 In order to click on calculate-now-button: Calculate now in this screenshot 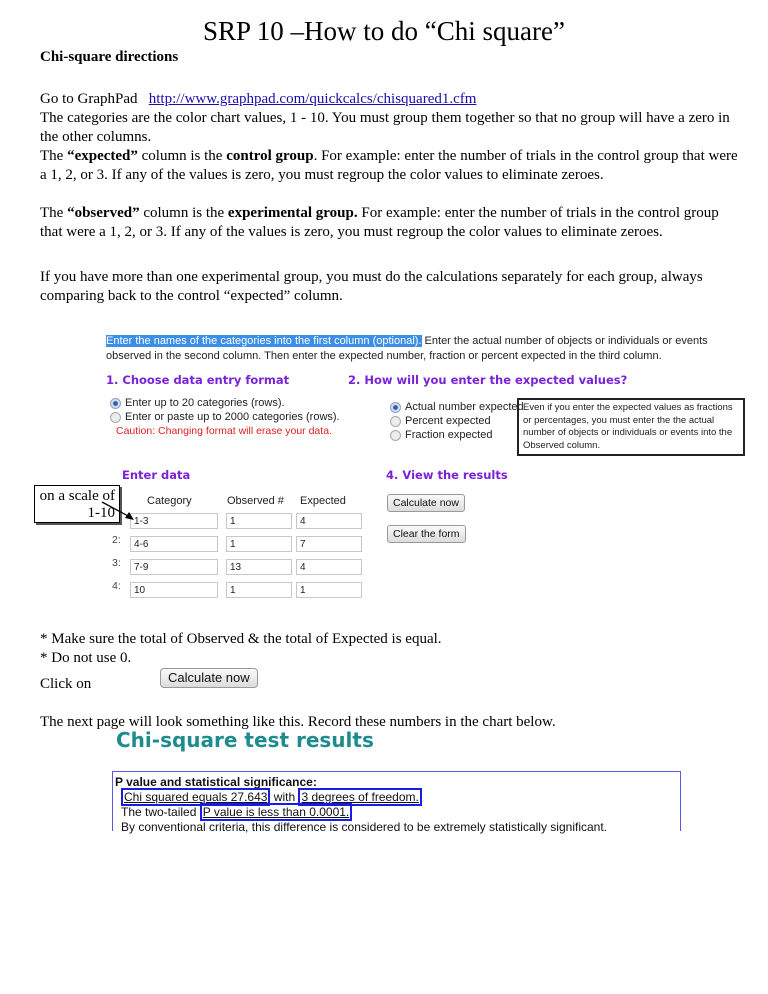, I will do `click(426, 503)`.